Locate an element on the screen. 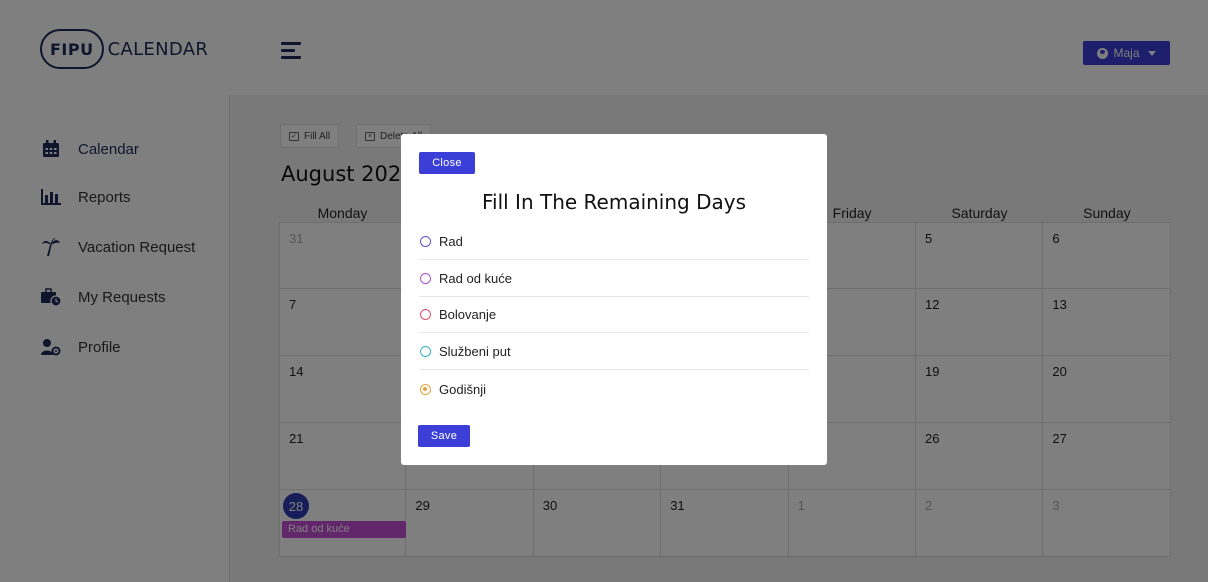 The image size is (1208, 582). radio-option-label: Rad is located at coordinates (451, 241).